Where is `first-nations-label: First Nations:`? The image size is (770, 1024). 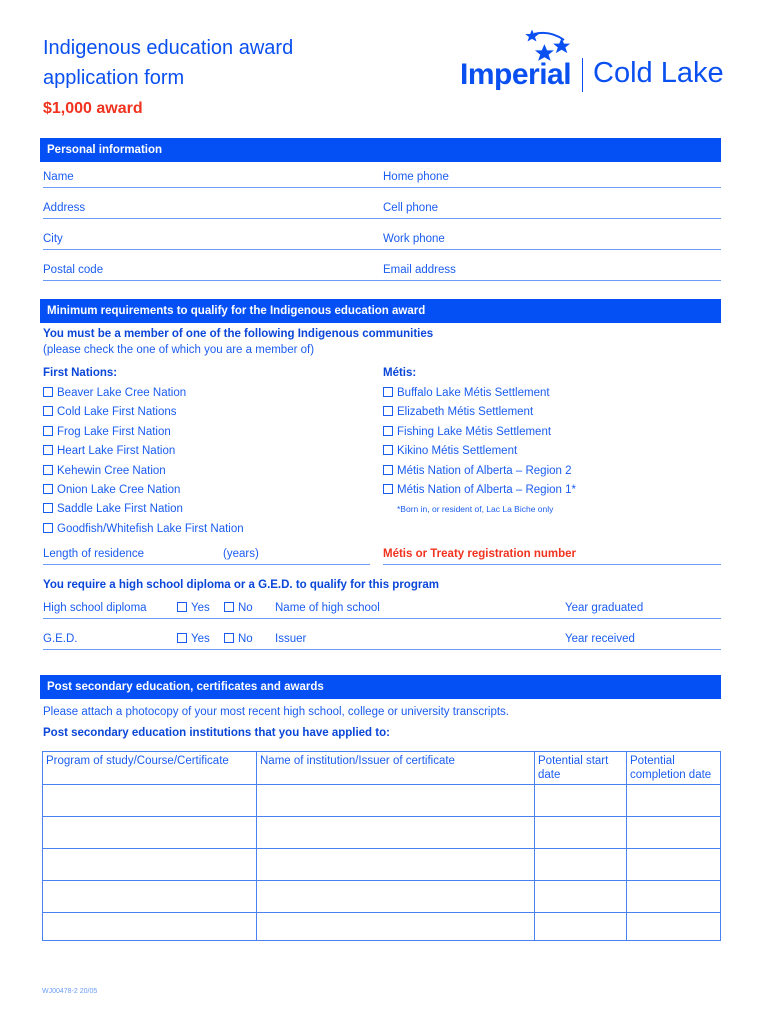 first-nations-label: First Nations: is located at coordinates (80, 373).